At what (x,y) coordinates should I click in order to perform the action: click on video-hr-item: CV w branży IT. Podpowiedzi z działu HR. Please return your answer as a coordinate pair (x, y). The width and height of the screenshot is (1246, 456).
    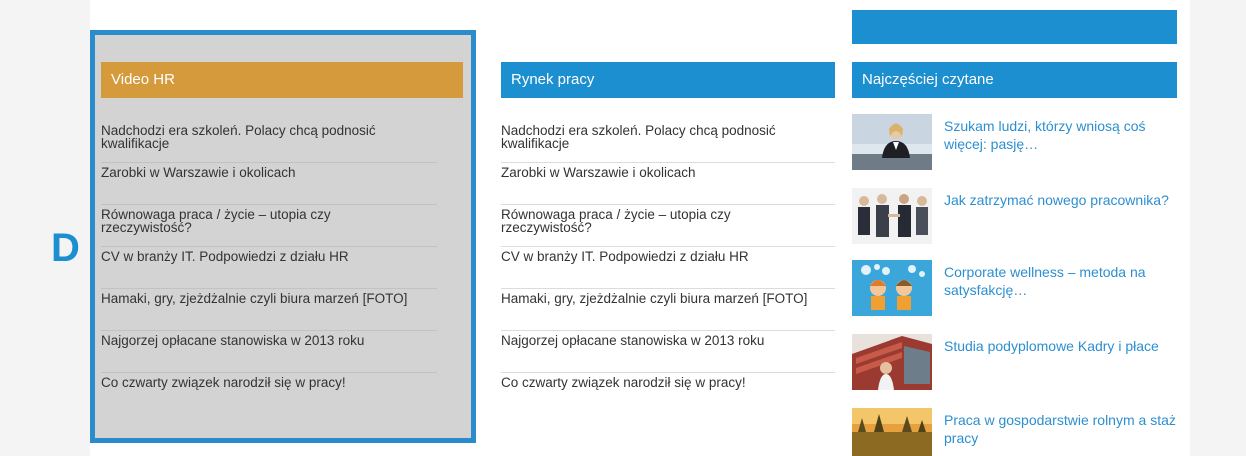
    Looking at the image, I should click on (282, 269).